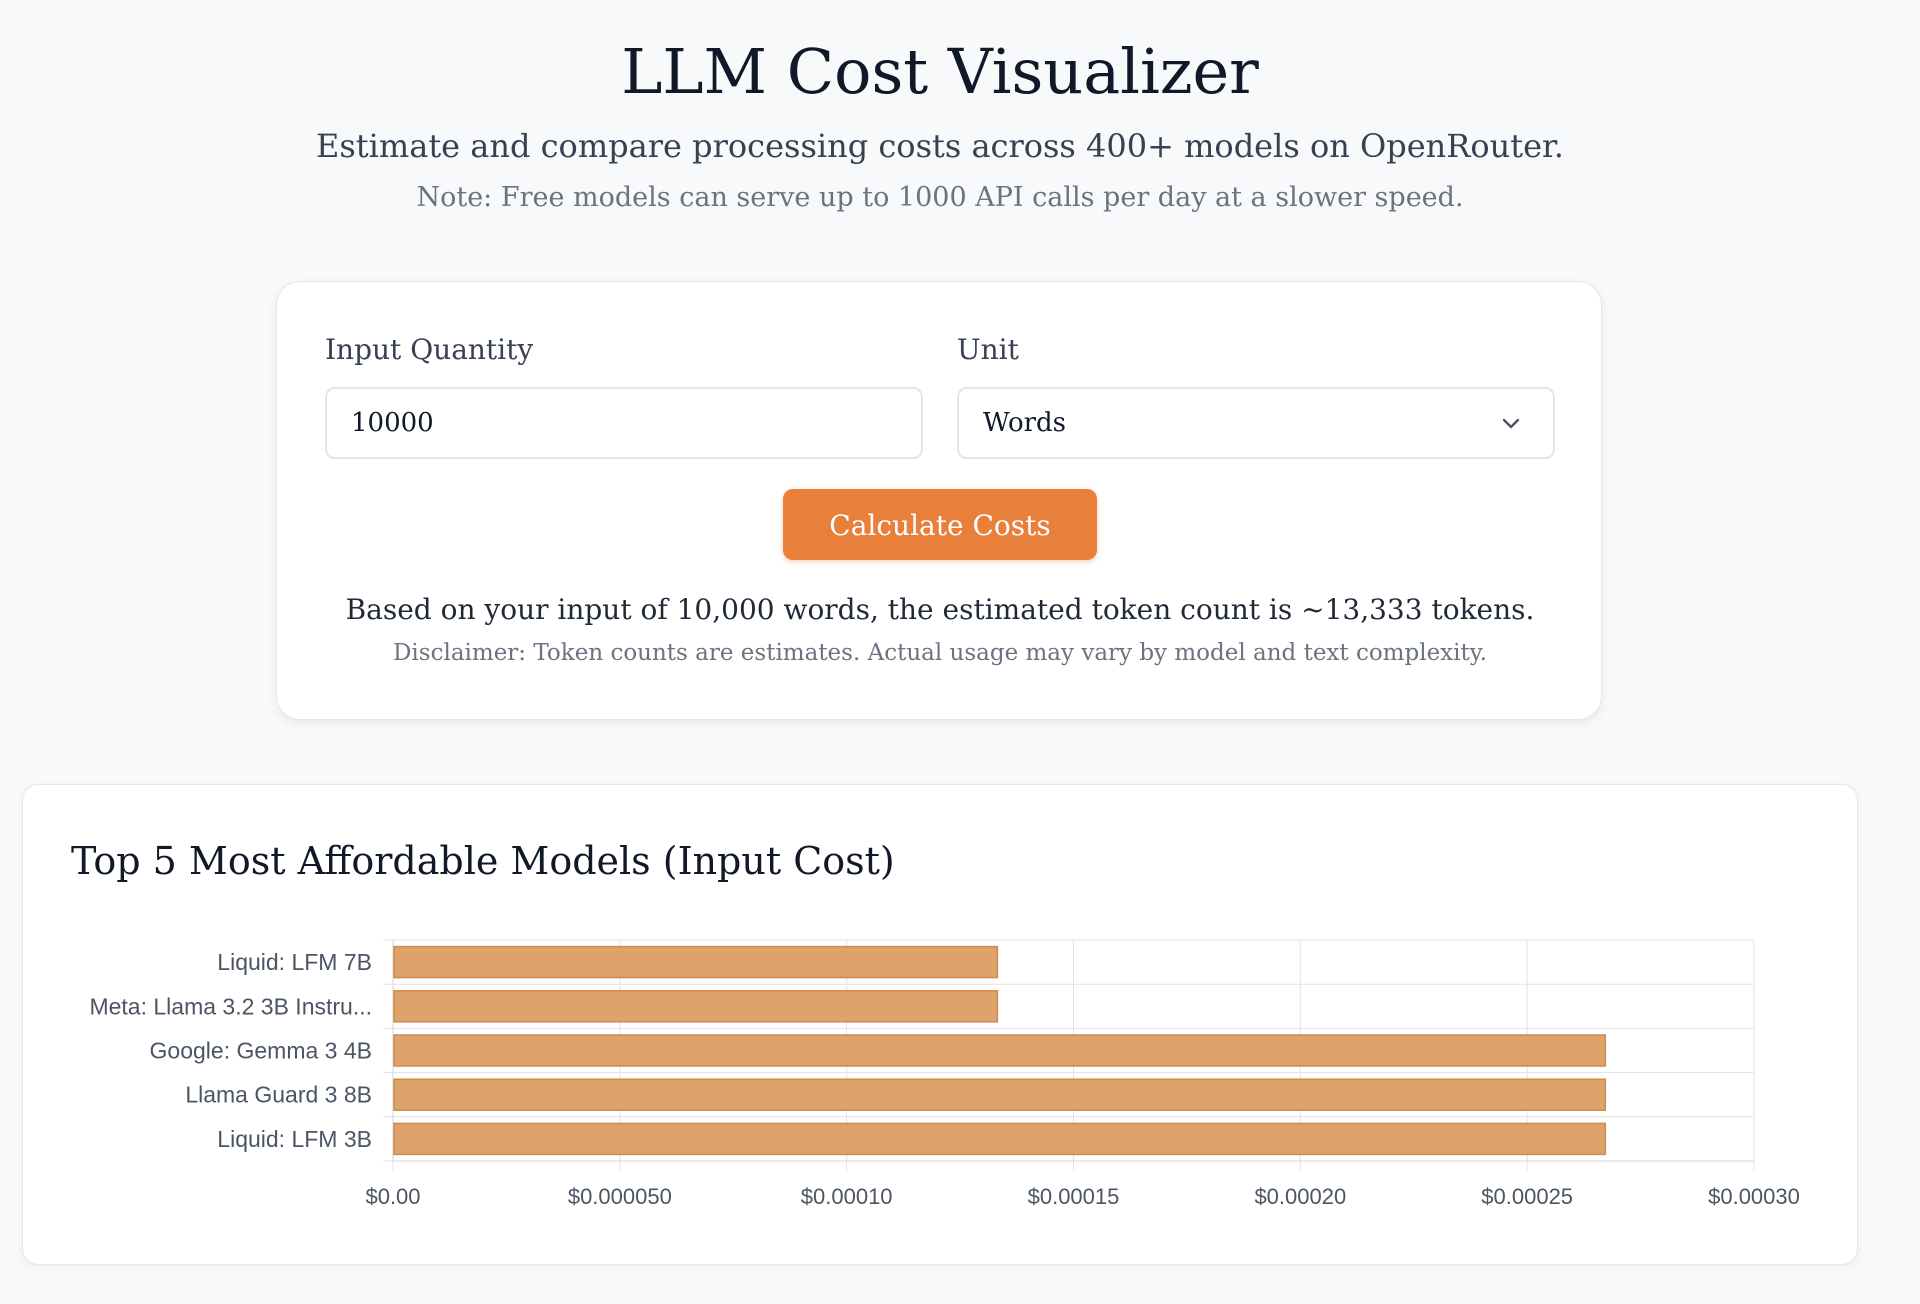 The height and width of the screenshot is (1304, 1920). Describe the element at coordinates (429, 349) in the screenshot. I see `quantity-label: Input Quantity` at that location.